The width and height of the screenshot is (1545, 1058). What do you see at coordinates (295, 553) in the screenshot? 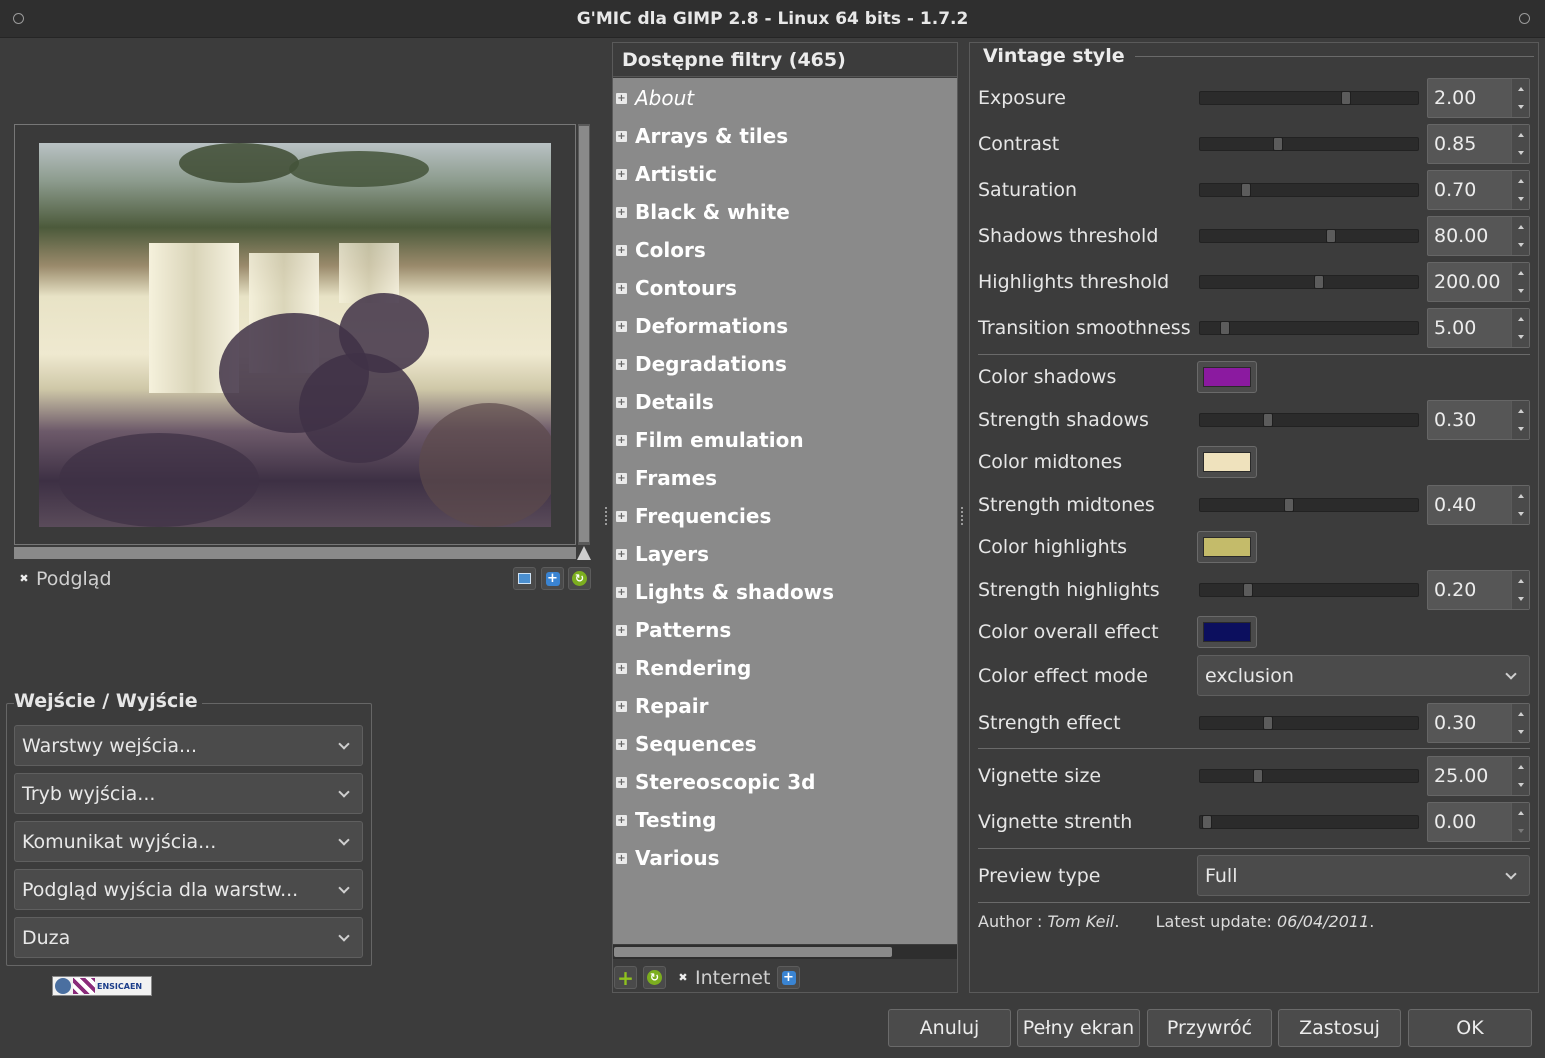
I see `preview-horizontal-scrollbar` at bounding box center [295, 553].